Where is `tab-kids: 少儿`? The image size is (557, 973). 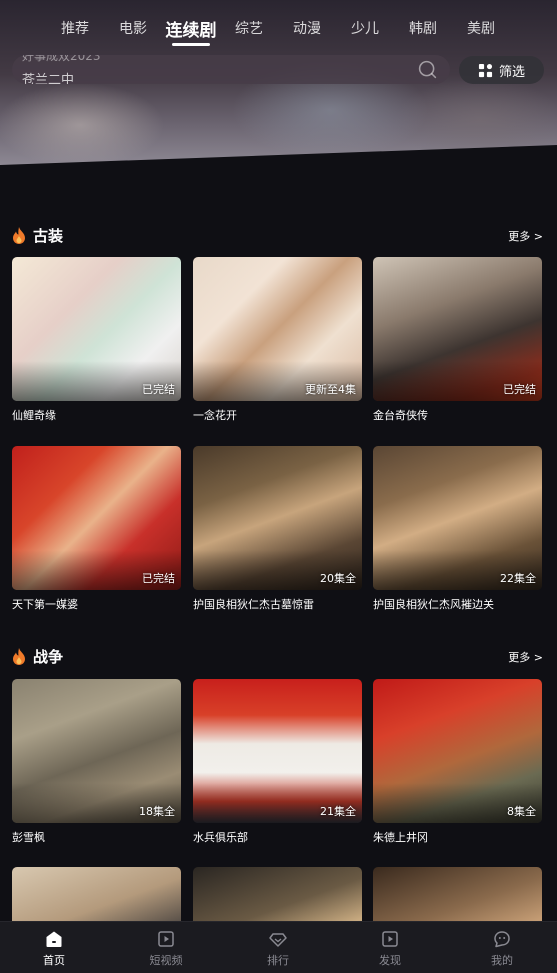
tab-kids: 少儿 is located at coordinates (365, 28).